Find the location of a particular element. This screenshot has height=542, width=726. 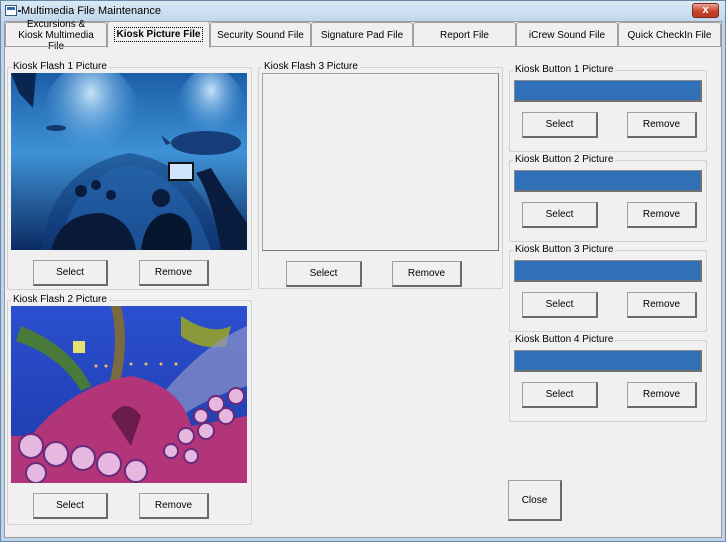

tab-icrew-sound-file: iCrew Sound File is located at coordinates (567, 34).